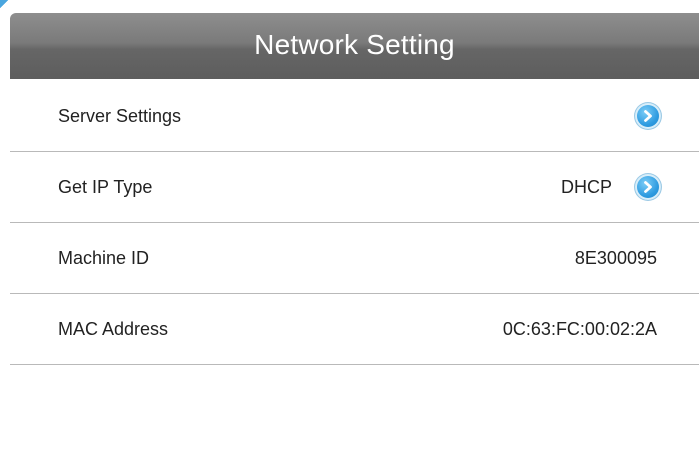 The image size is (699, 450). What do you see at coordinates (120, 115) in the screenshot?
I see `row-label-server-settings: Server Settings` at bounding box center [120, 115].